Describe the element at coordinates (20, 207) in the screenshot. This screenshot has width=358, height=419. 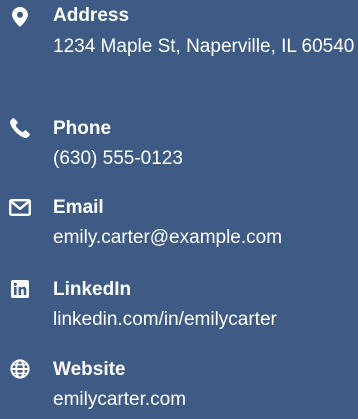
I see `envelope-icon` at that location.